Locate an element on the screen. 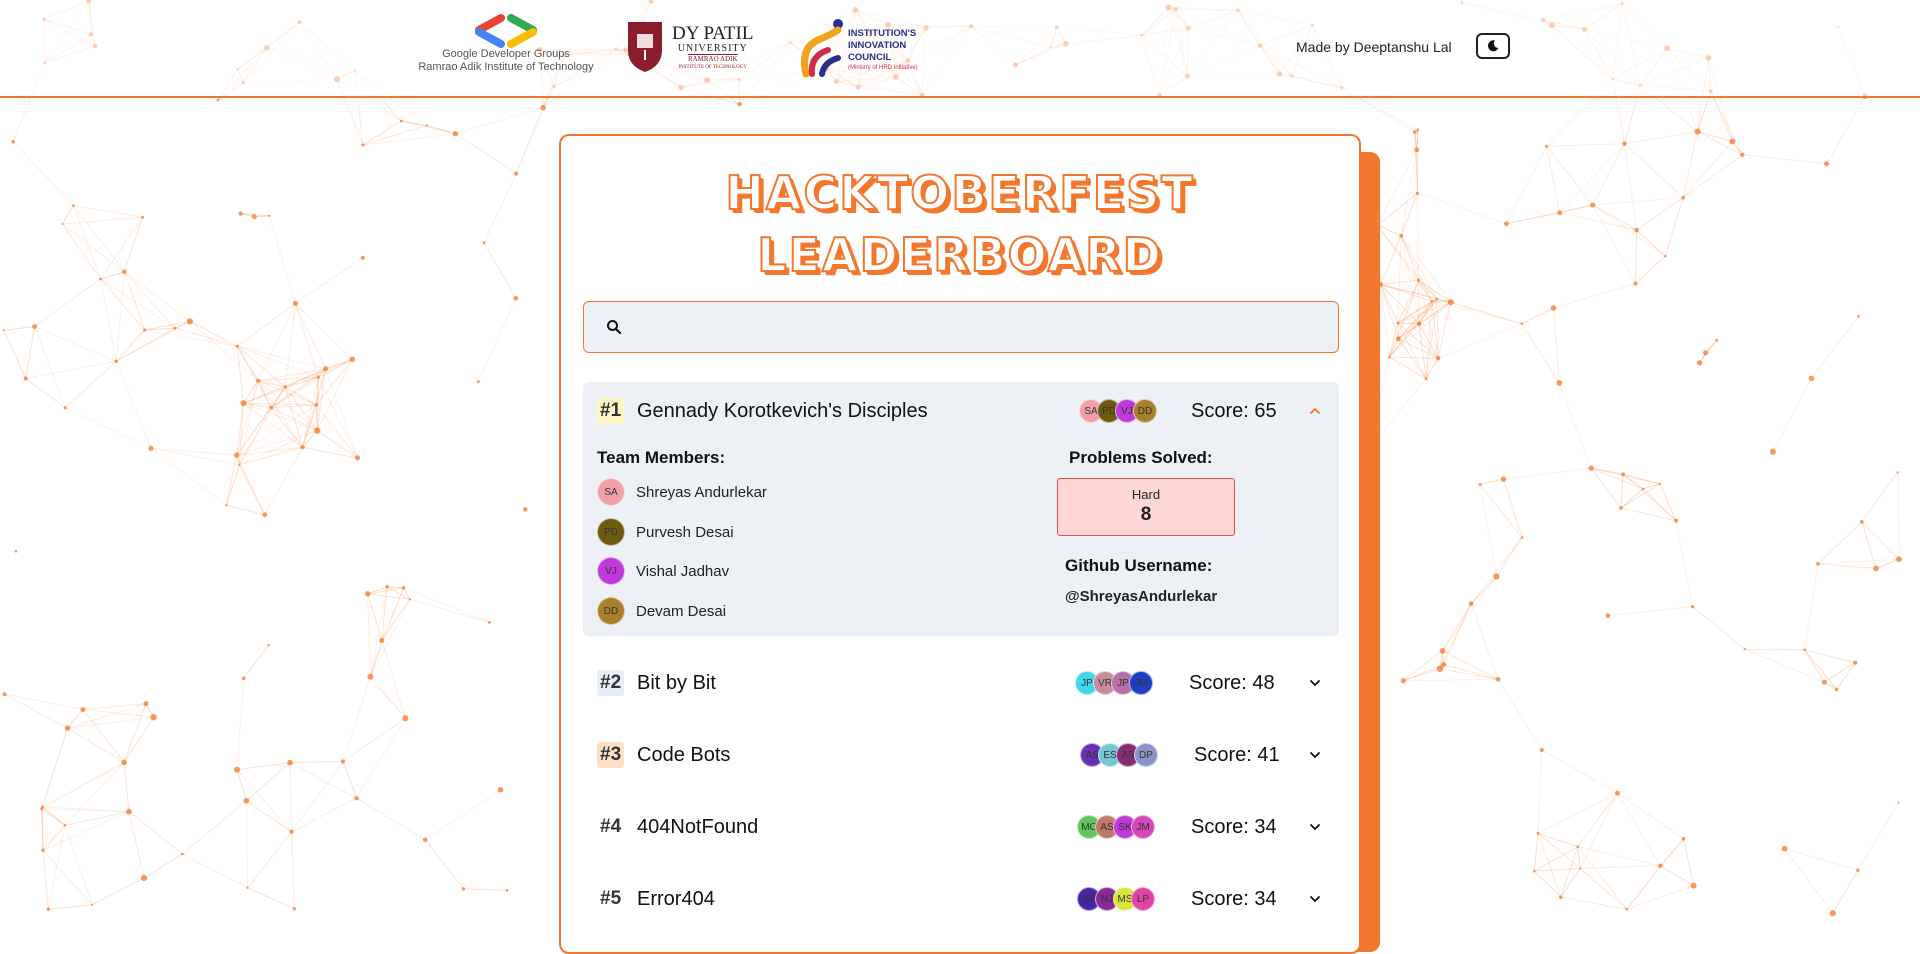 The width and height of the screenshot is (1920, 954). team-header: #2 Bit by Bit JPVRJPJM Score: 48 is located at coordinates (961, 683).